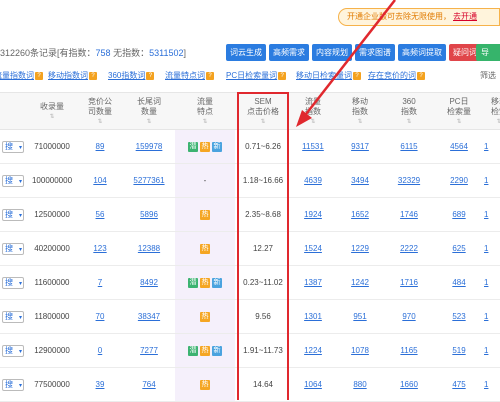 Image resolution: width=500 pixels, height=402 pixels. What do you see at coordinates (459, 215) in the screenshot?
I see `cell-pc: 689` at bounding box center [459, 215].